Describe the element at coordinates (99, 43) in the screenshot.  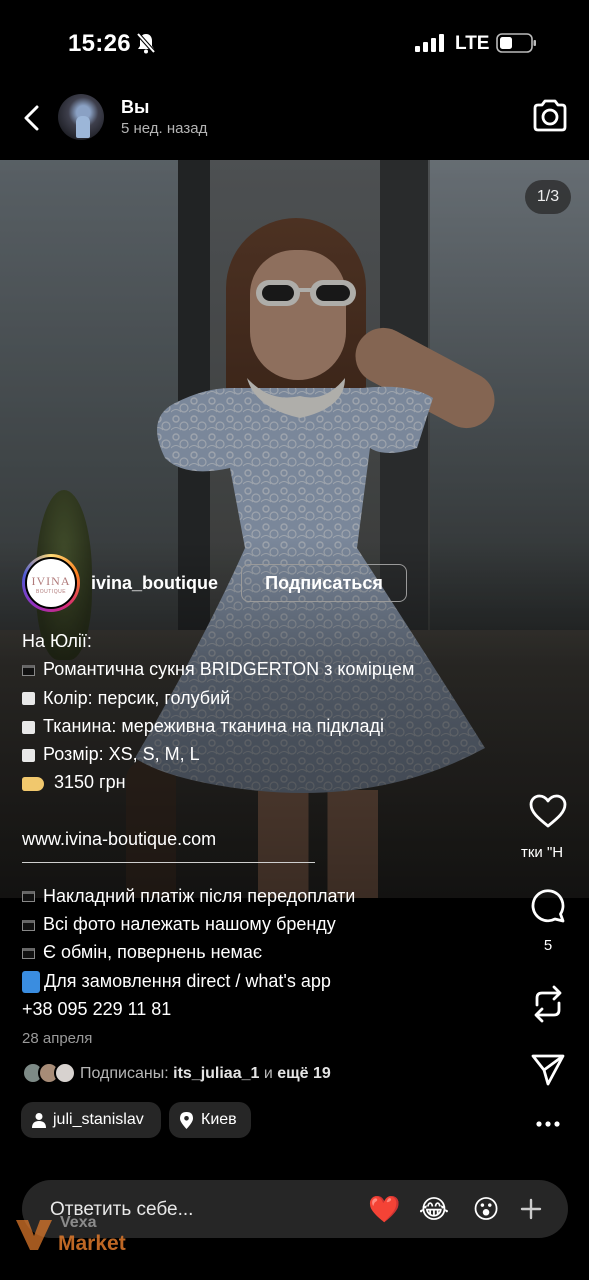
I see `status-time: 15:26` at that location.